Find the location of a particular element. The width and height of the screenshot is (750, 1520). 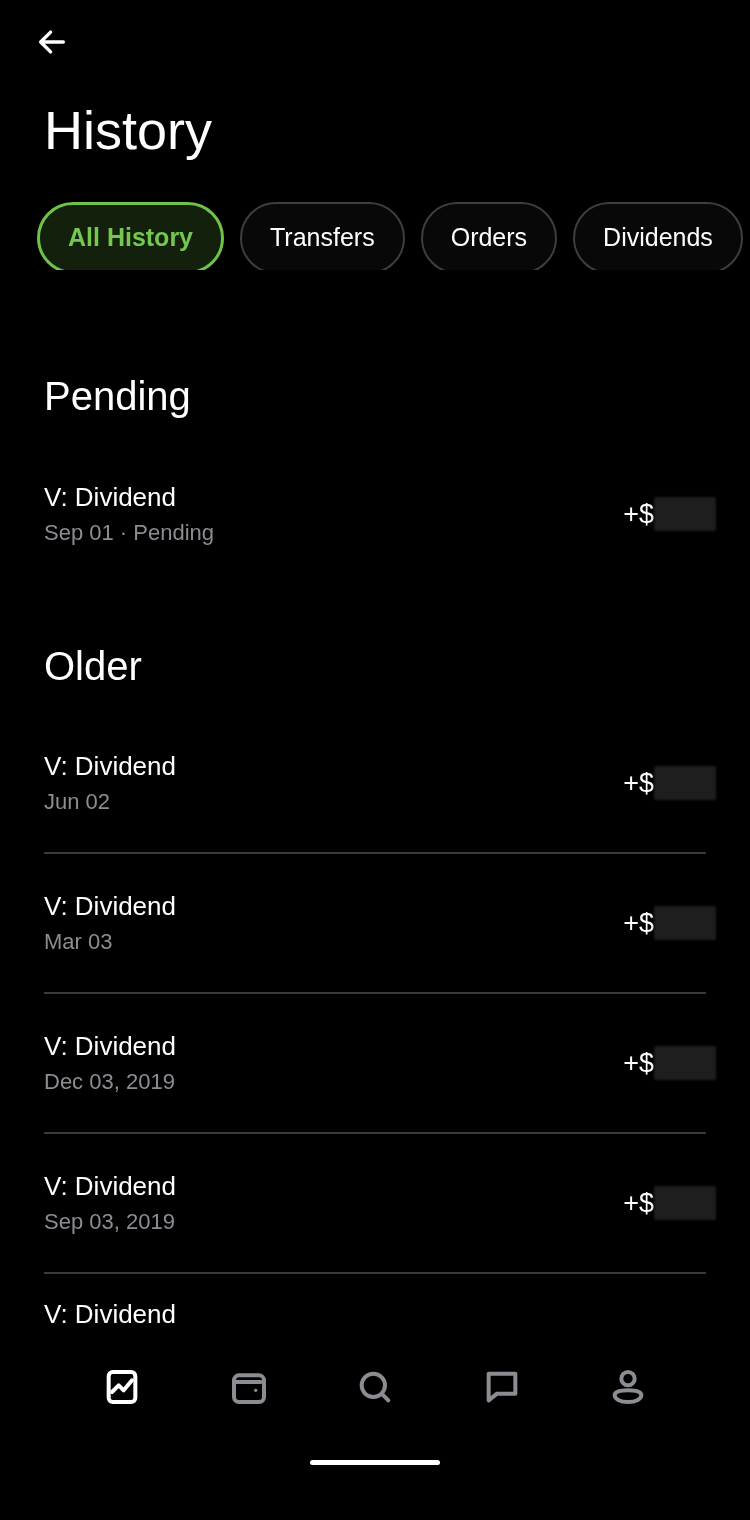

transaction-date: Dec 03, 2019 is located at coordinates (110, 1082).